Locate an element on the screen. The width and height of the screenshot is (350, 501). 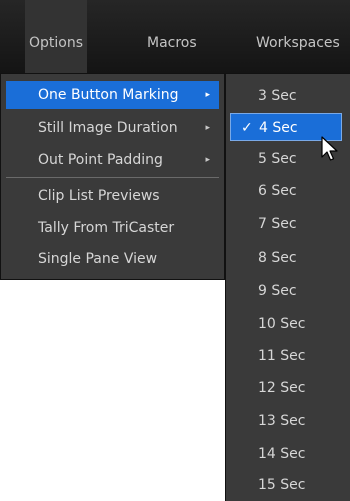
menu-bar: Options Macros Workspaces is located at coordinates (175, 36).